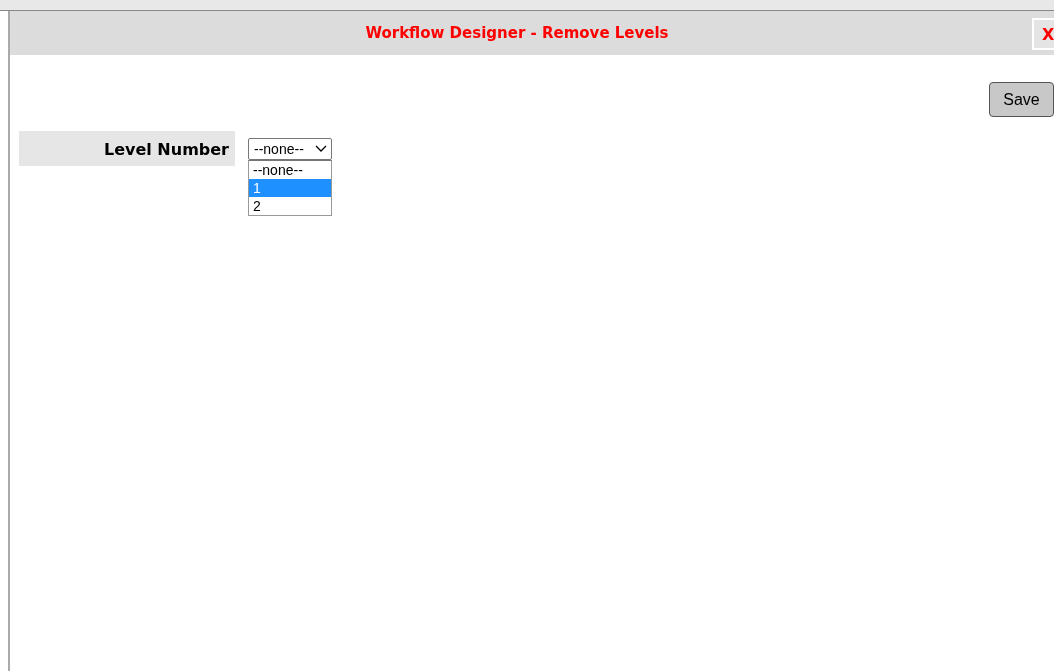 This screenshot has height=671, width=1054. Describe the element at coordinates (517, 33) in the screenshot. I see `dialog-title: Workflow Designer - Remove Levels` at that location.